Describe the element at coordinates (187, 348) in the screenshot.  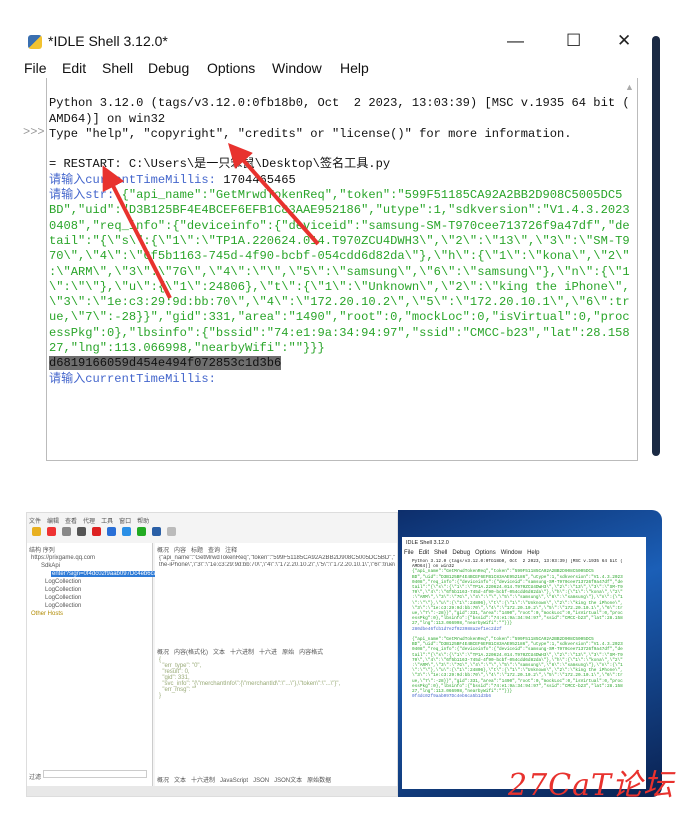
I see `json-input-line: 27,"lng":113.066998,"nearbyWifi":""}}}` at that location.